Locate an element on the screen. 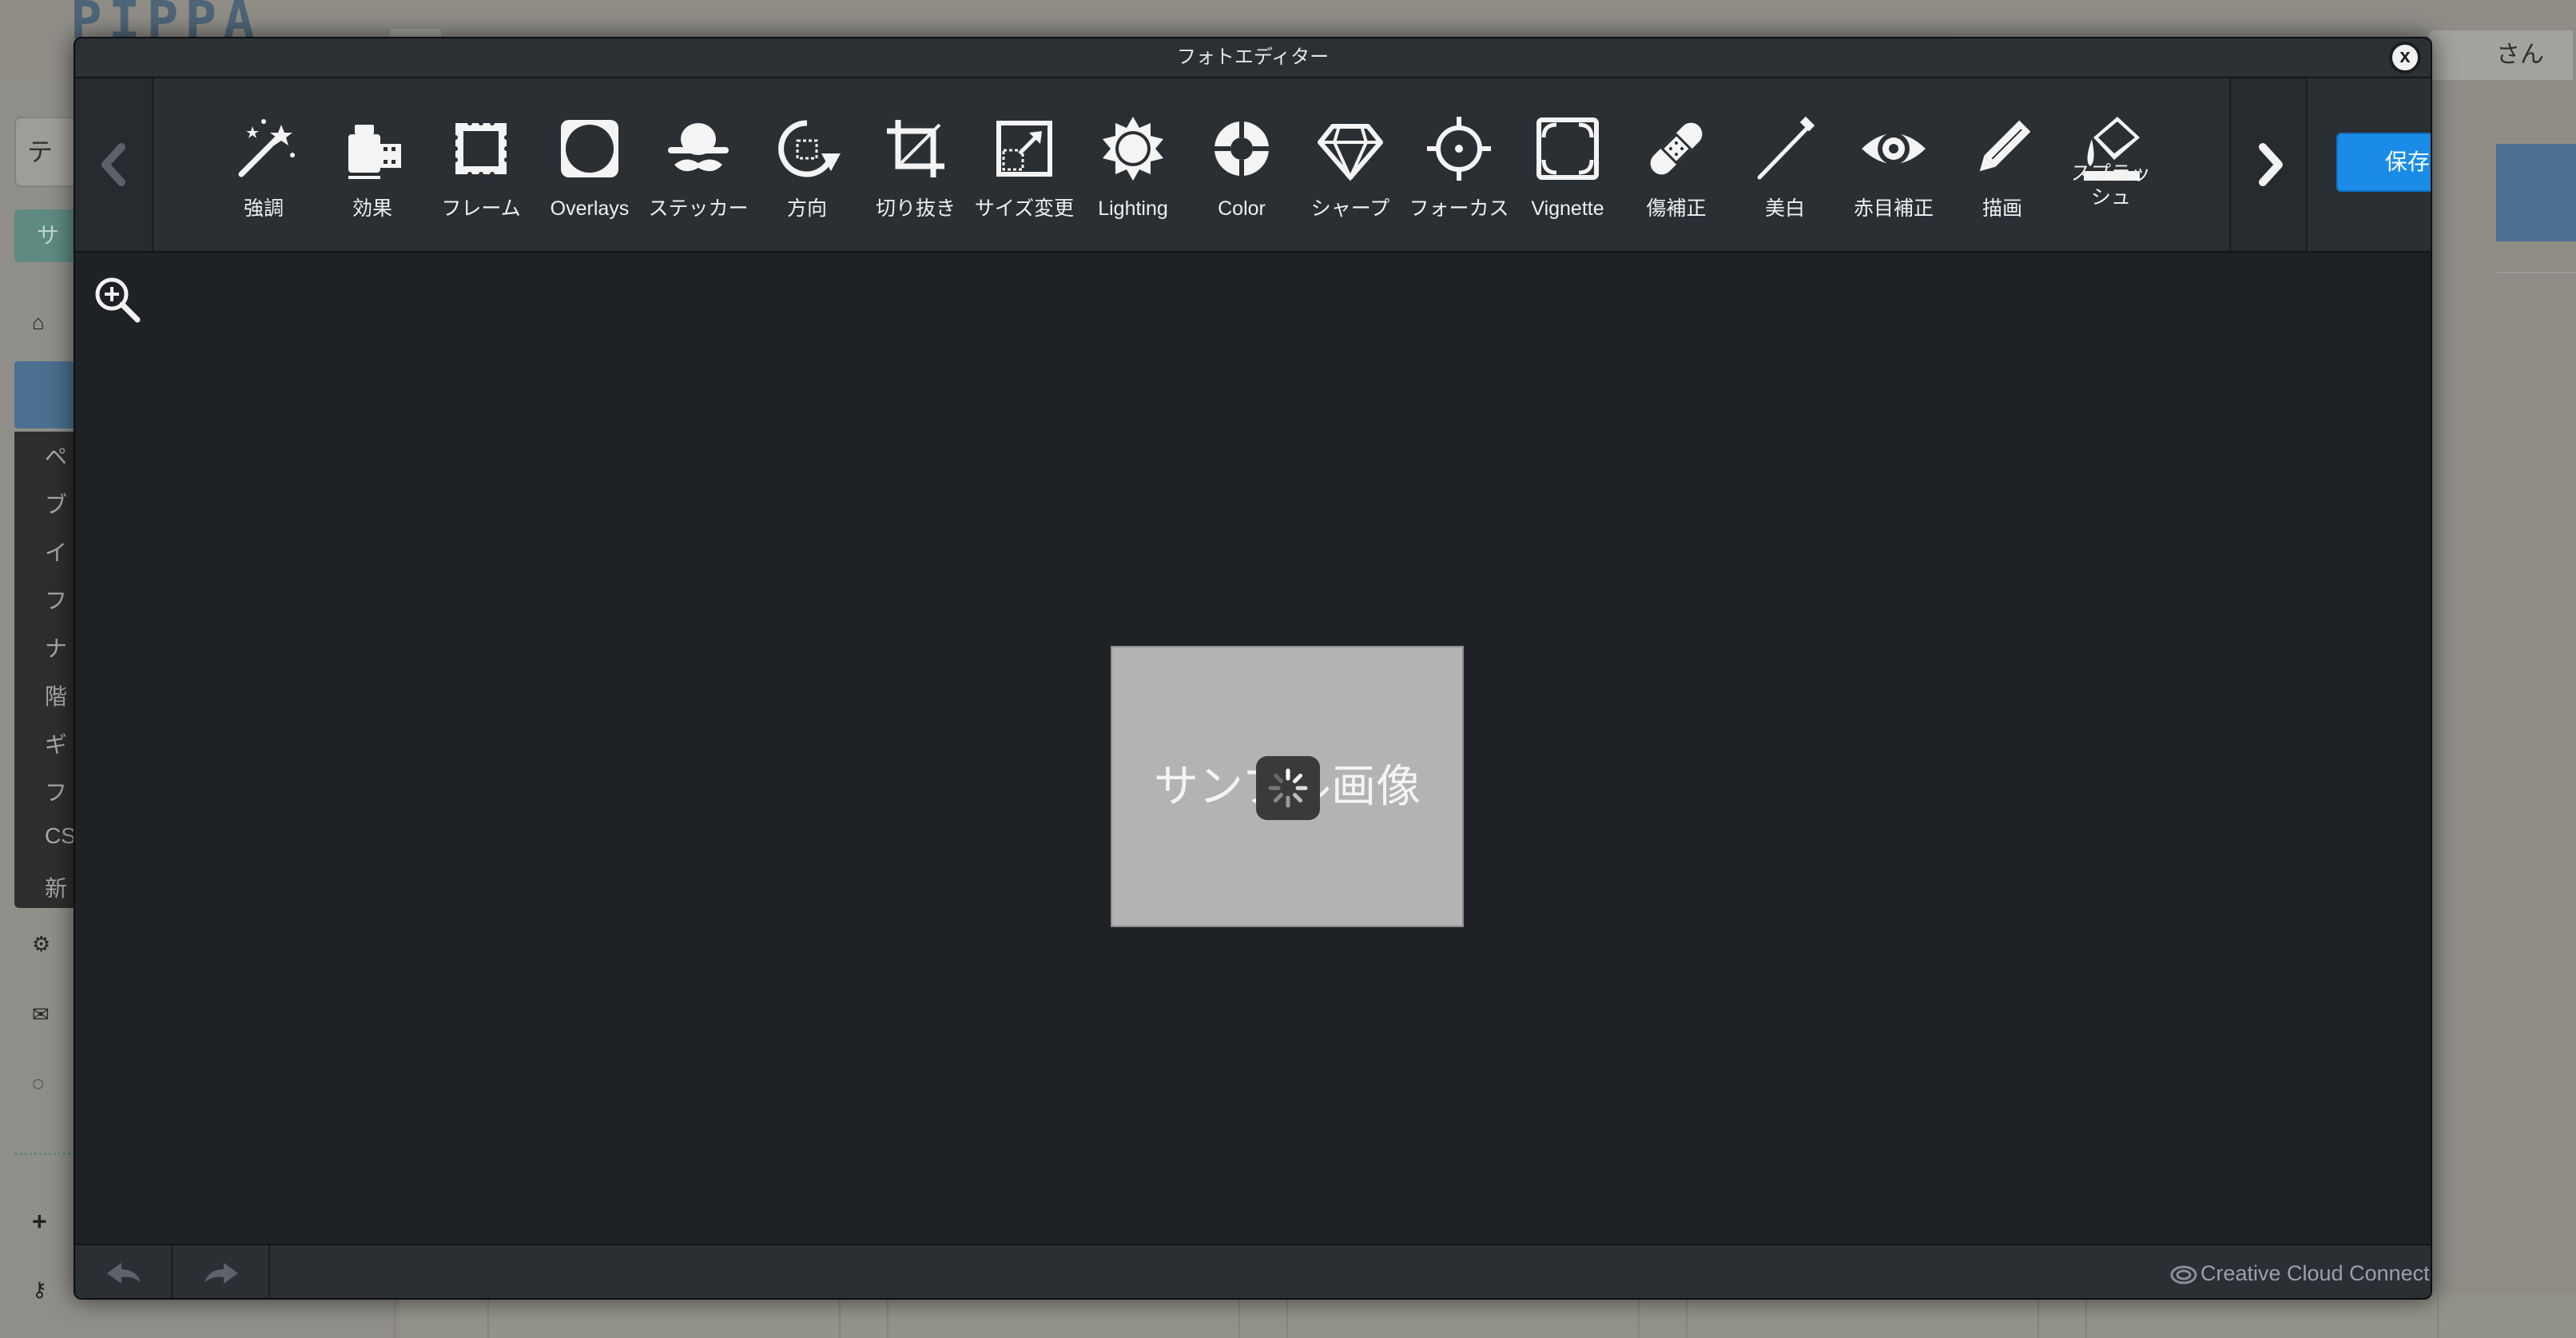 This screenshot has height=1338, width=2576. site-logo: PIPPA is located at coordinates (165, 21).